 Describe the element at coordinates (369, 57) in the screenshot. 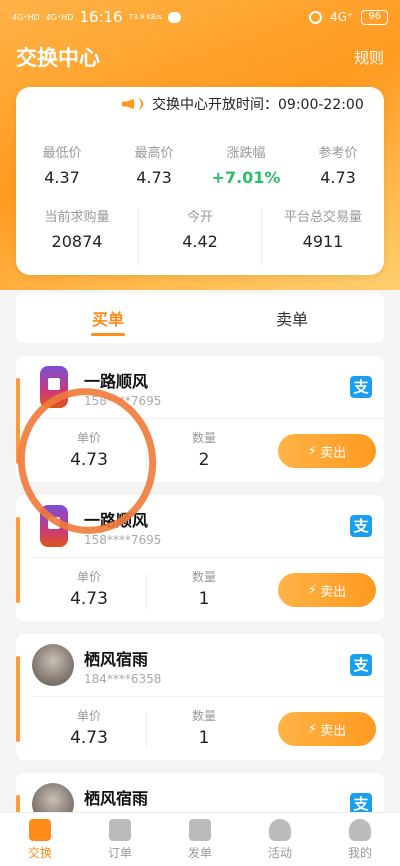

I see `rules-link: 规则` at that location.